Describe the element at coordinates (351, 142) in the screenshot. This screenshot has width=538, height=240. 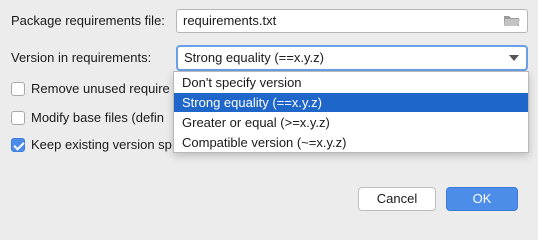
I see `option-compatible-version: Compatible version (~=x.y.z)` at that location.